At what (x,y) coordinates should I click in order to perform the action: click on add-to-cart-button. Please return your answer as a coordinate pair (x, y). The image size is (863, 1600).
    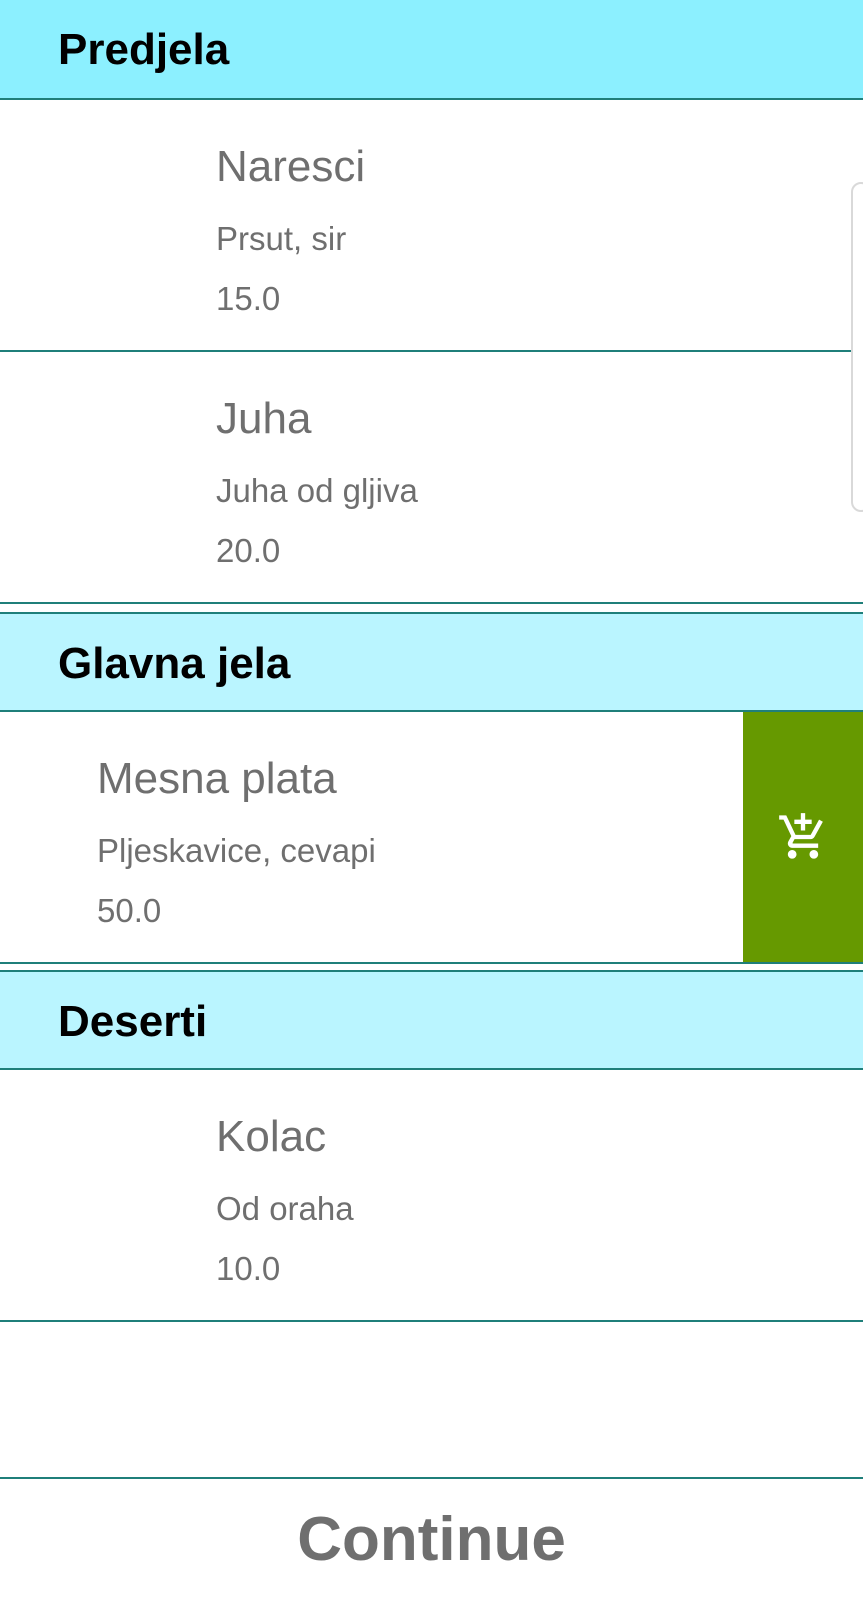
    Looking at the image, I should click on (803, 837).